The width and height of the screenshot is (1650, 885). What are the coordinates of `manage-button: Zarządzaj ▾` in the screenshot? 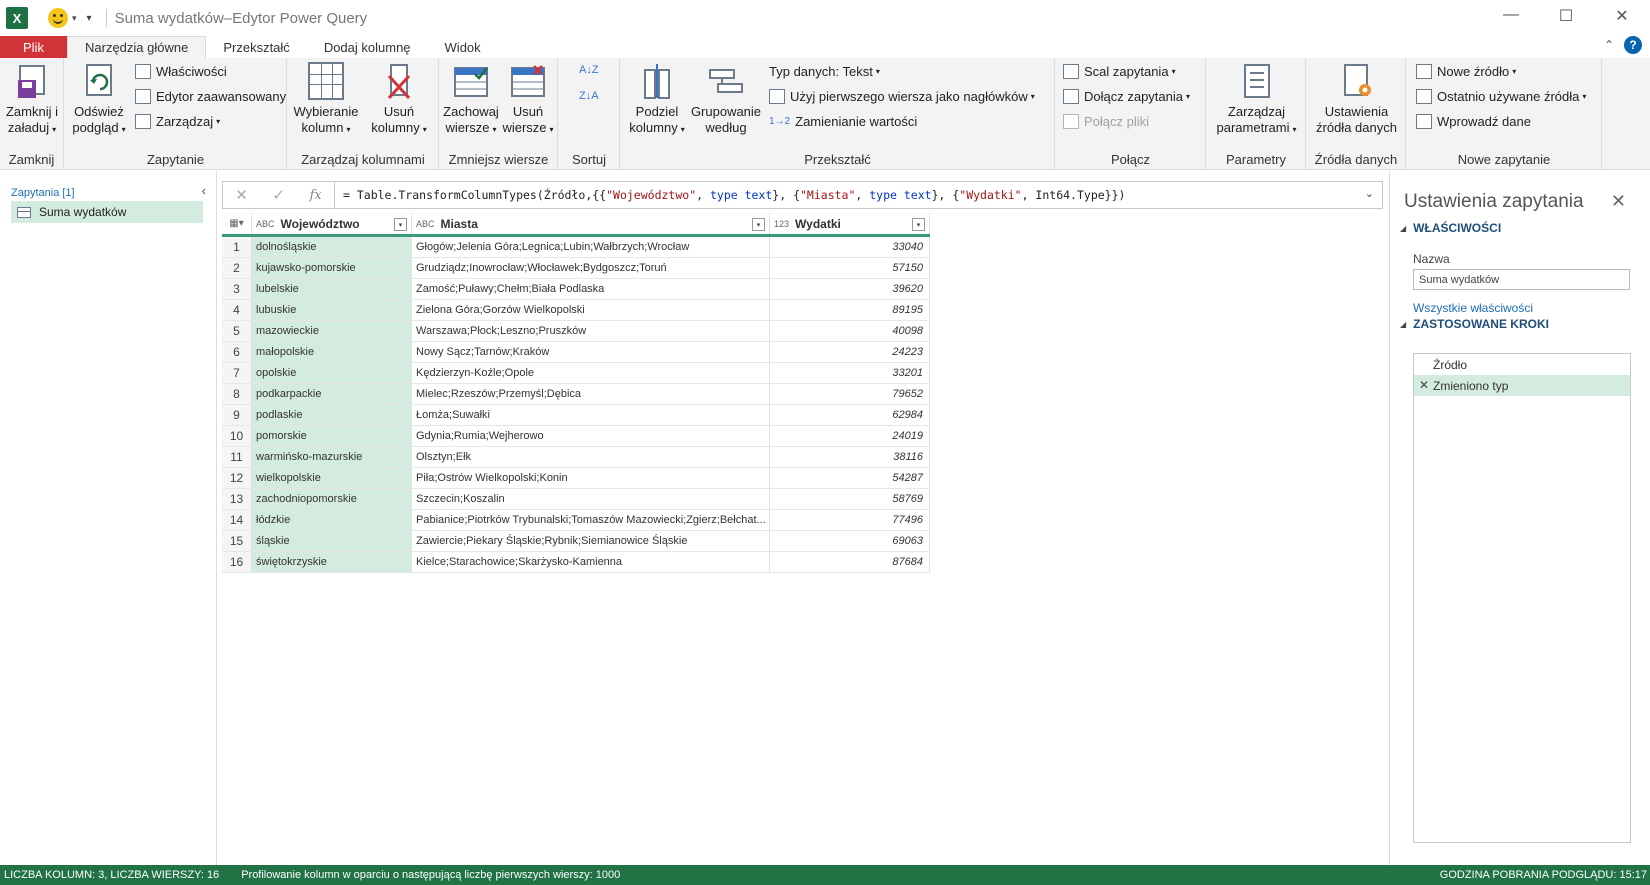 It's located at (177, 121).